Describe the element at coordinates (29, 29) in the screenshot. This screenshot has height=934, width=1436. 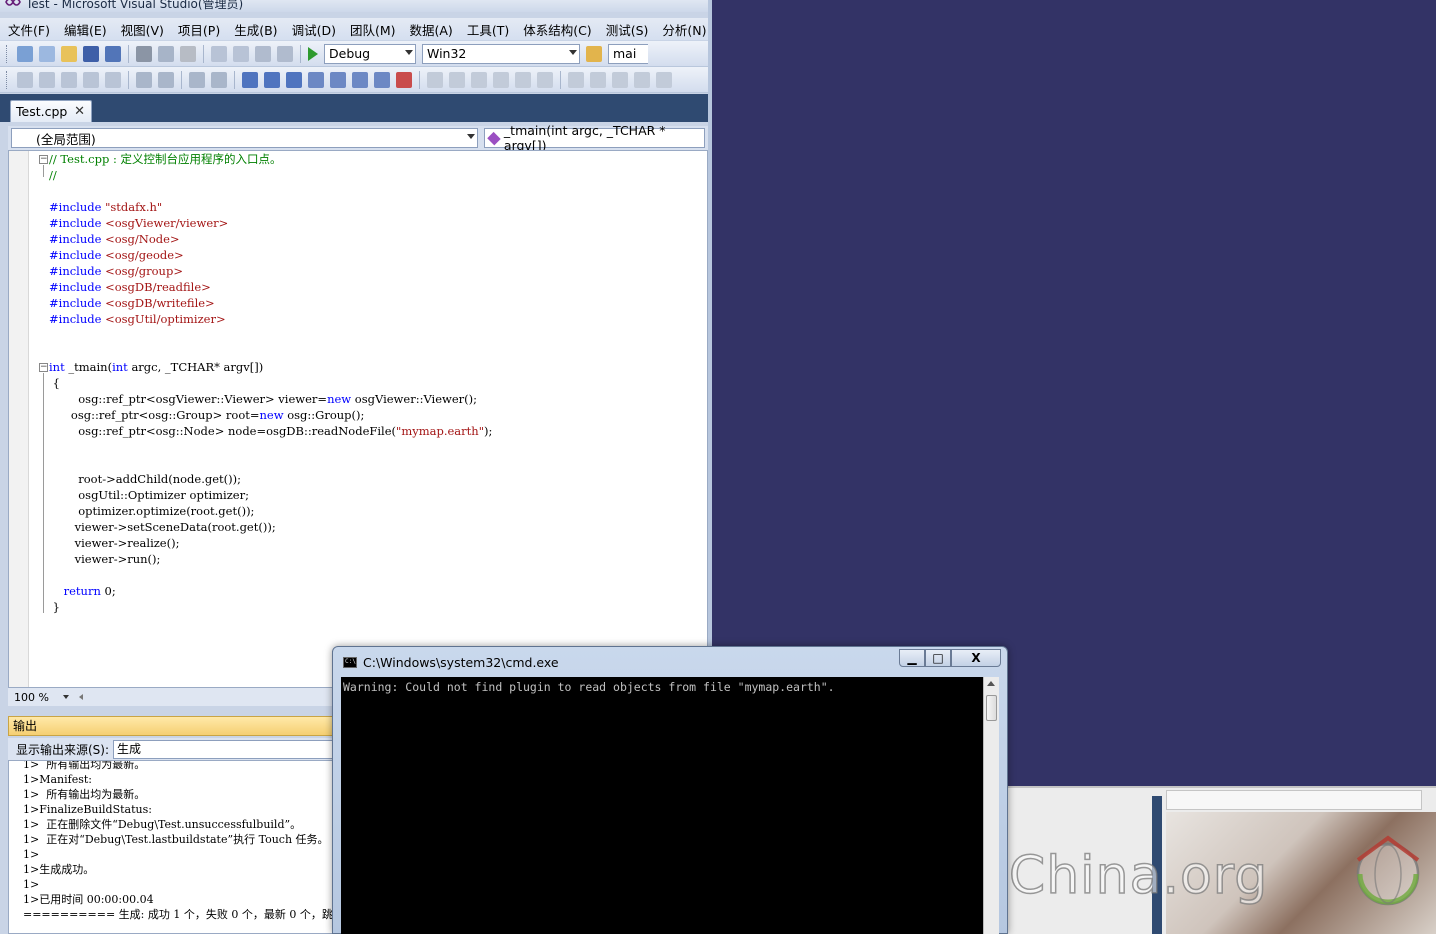
I see `menu-item: 文件(F)` at that location.